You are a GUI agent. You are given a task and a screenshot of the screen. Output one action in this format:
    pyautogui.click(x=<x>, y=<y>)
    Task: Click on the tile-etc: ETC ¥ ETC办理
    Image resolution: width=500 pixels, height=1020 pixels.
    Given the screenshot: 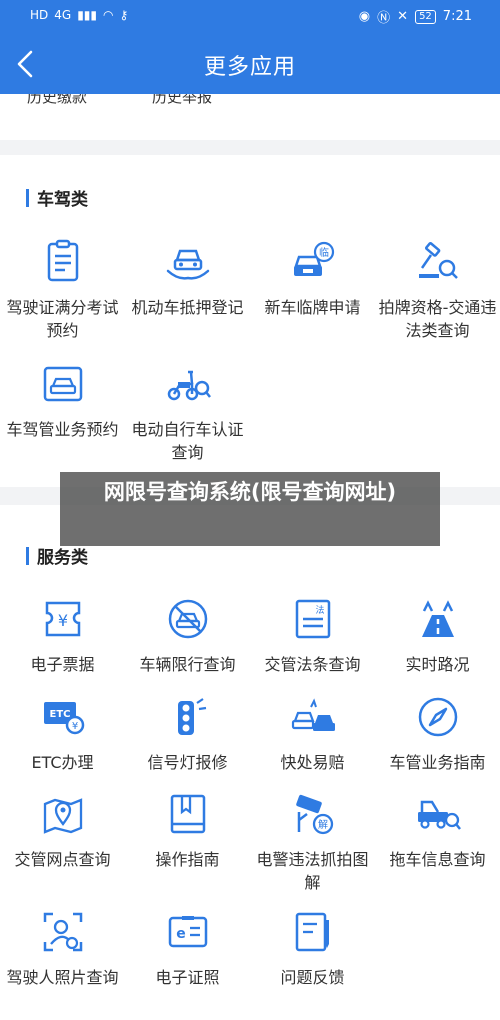 What is the action you would take?
    pyautogui.click(x=62, y=733)
    